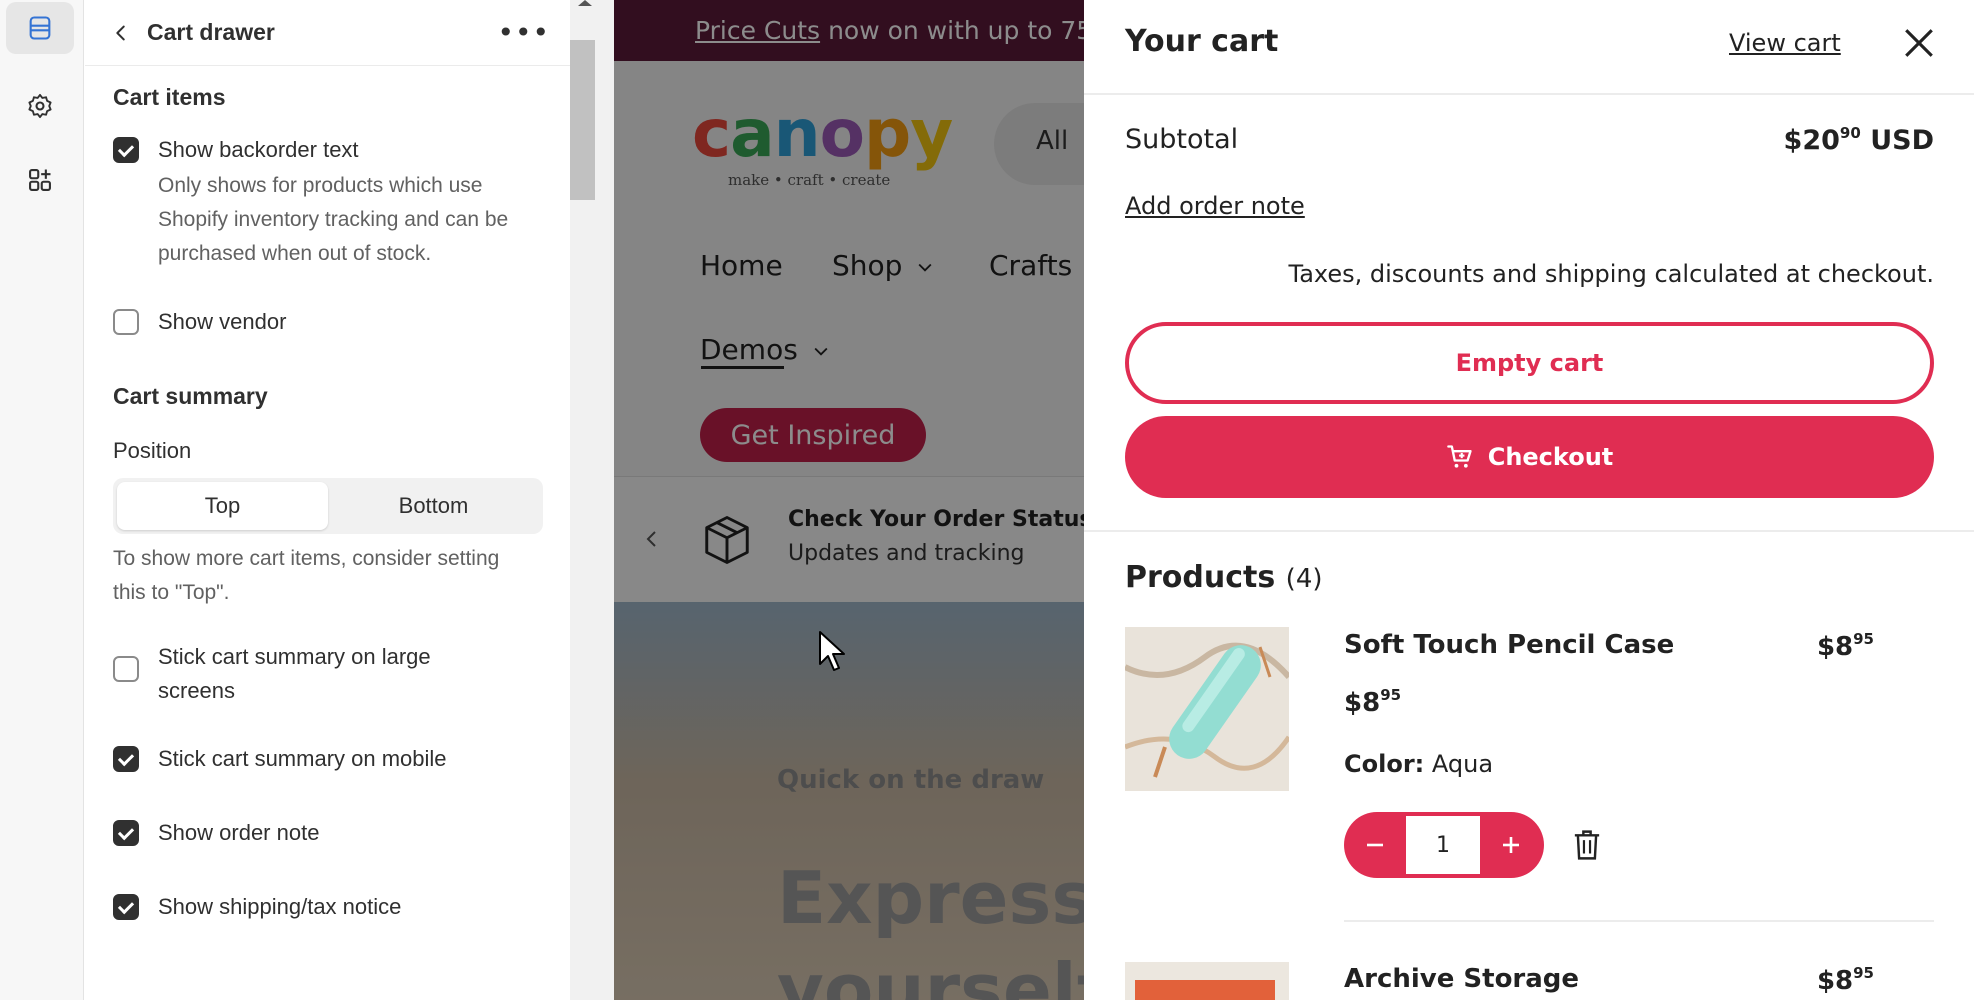 This screenshot has height=1000, width=1974. I want to click on trash-icon, so click(1587, 845).